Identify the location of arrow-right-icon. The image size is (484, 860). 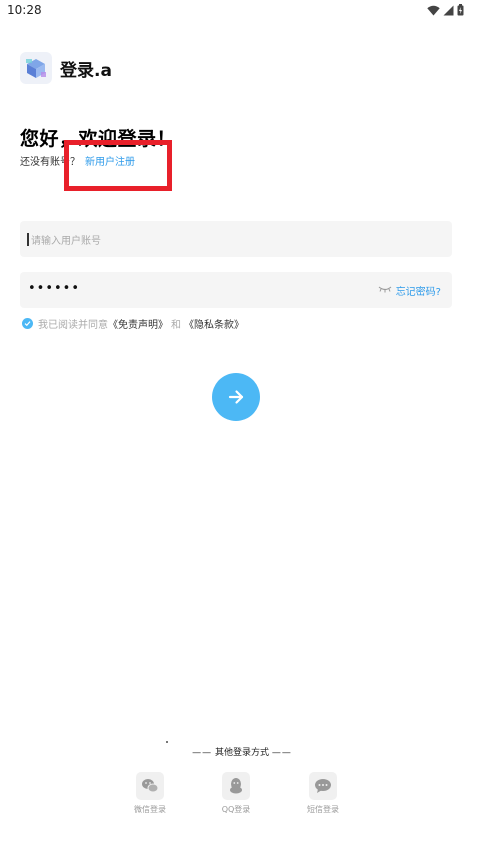
(236, 397).